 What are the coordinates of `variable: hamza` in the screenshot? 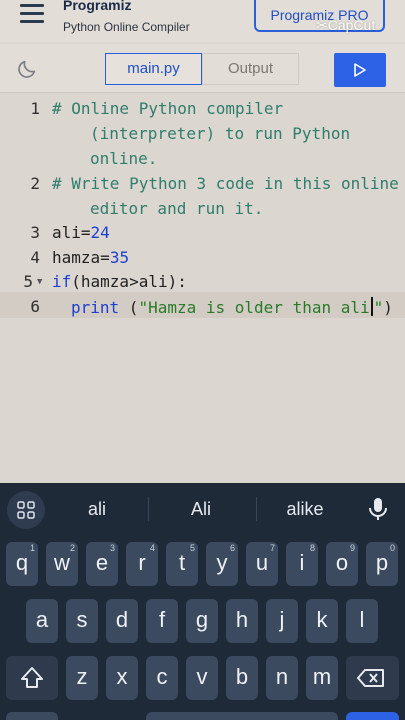 It's located at (76, 257).